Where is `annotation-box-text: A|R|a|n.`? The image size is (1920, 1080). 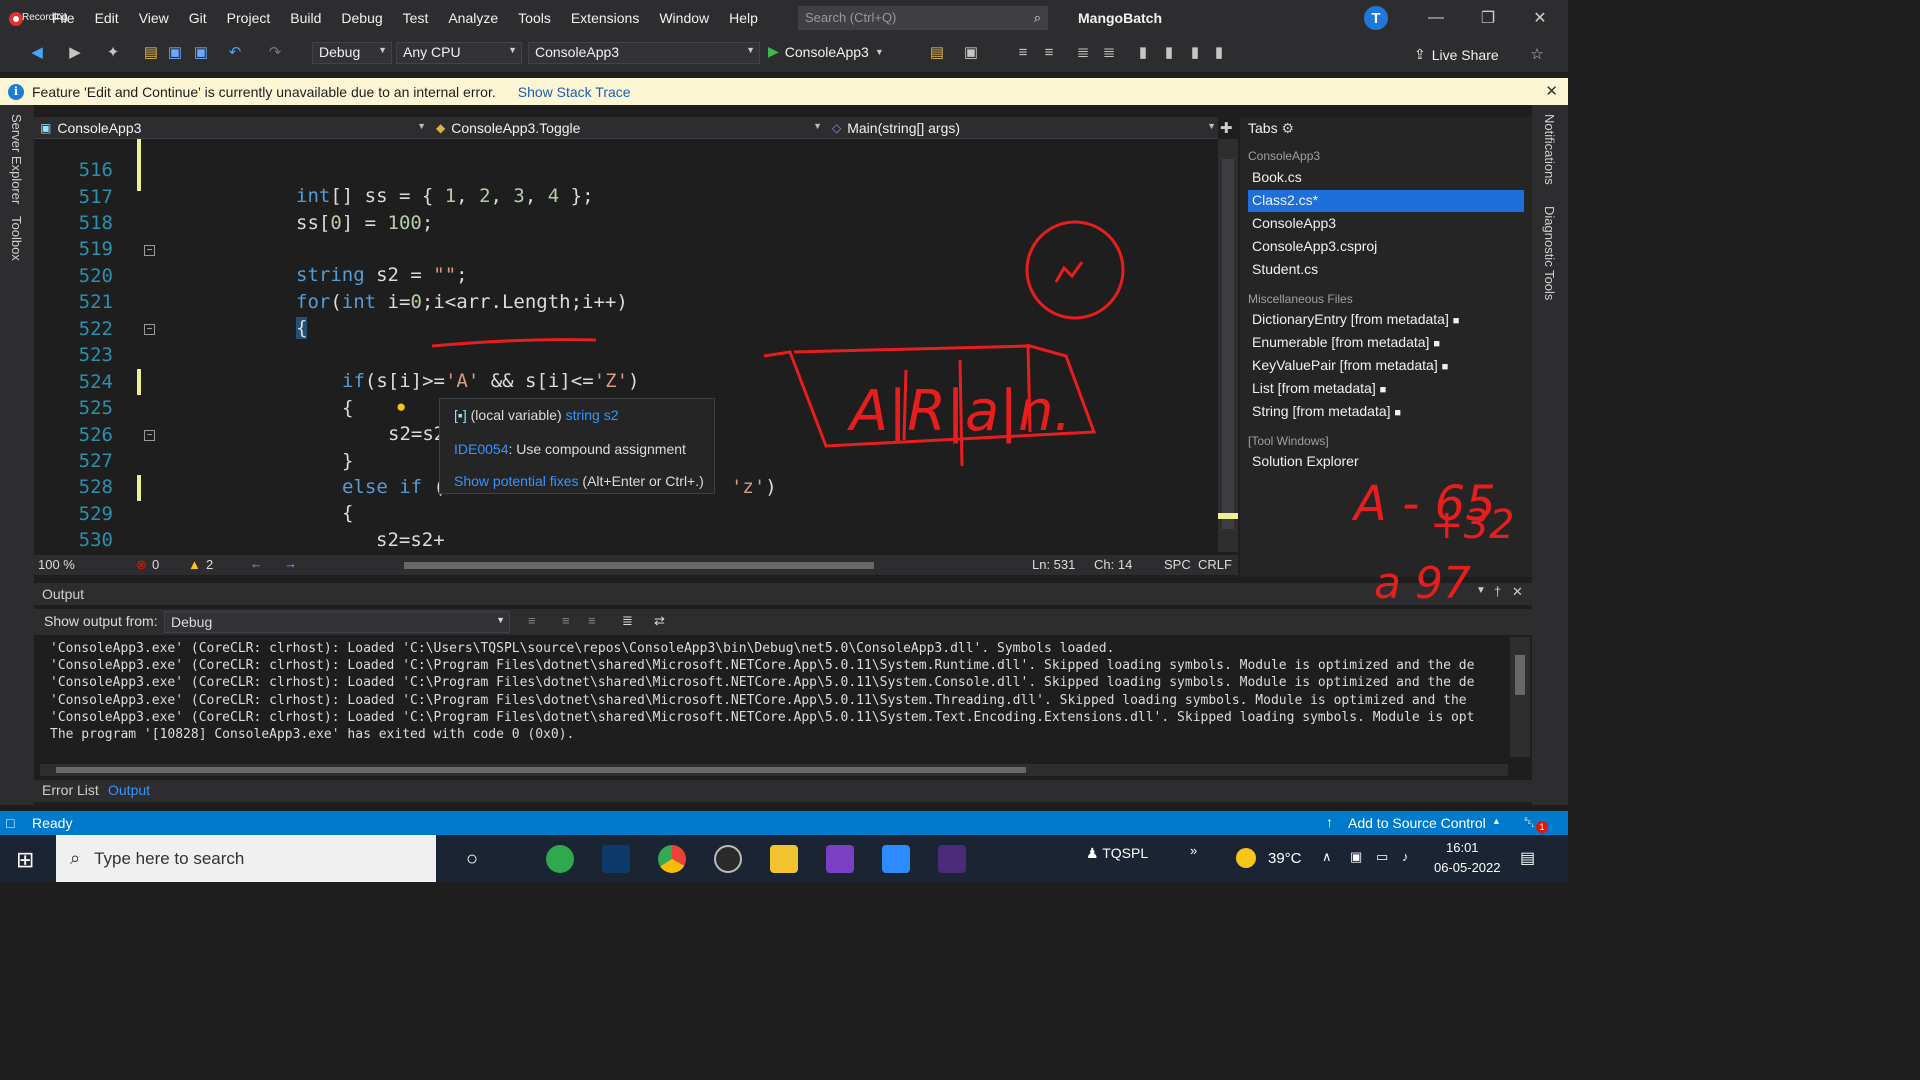
annotation-box-text: A|R|a|n. is located at coordinates (959, 411).